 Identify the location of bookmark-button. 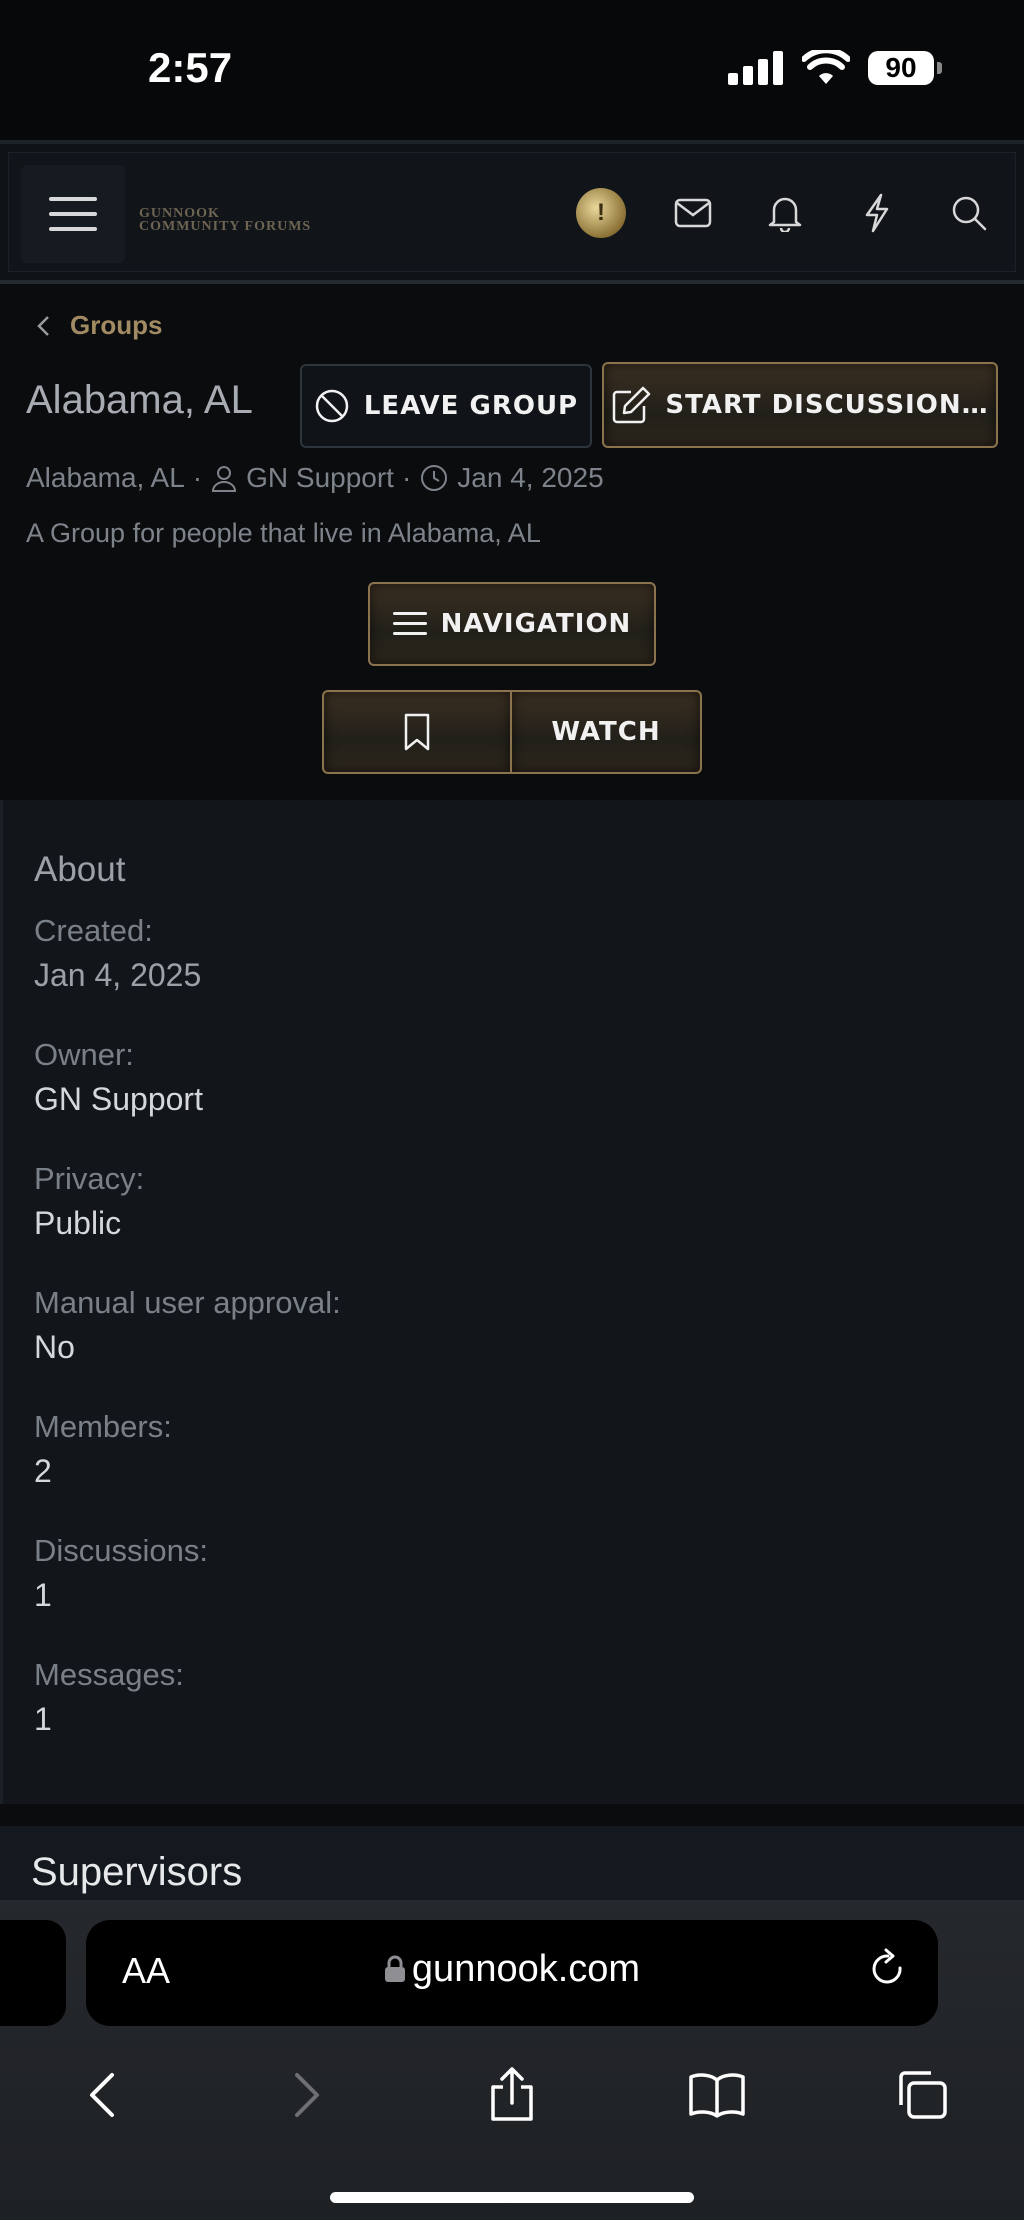
(417, 732).